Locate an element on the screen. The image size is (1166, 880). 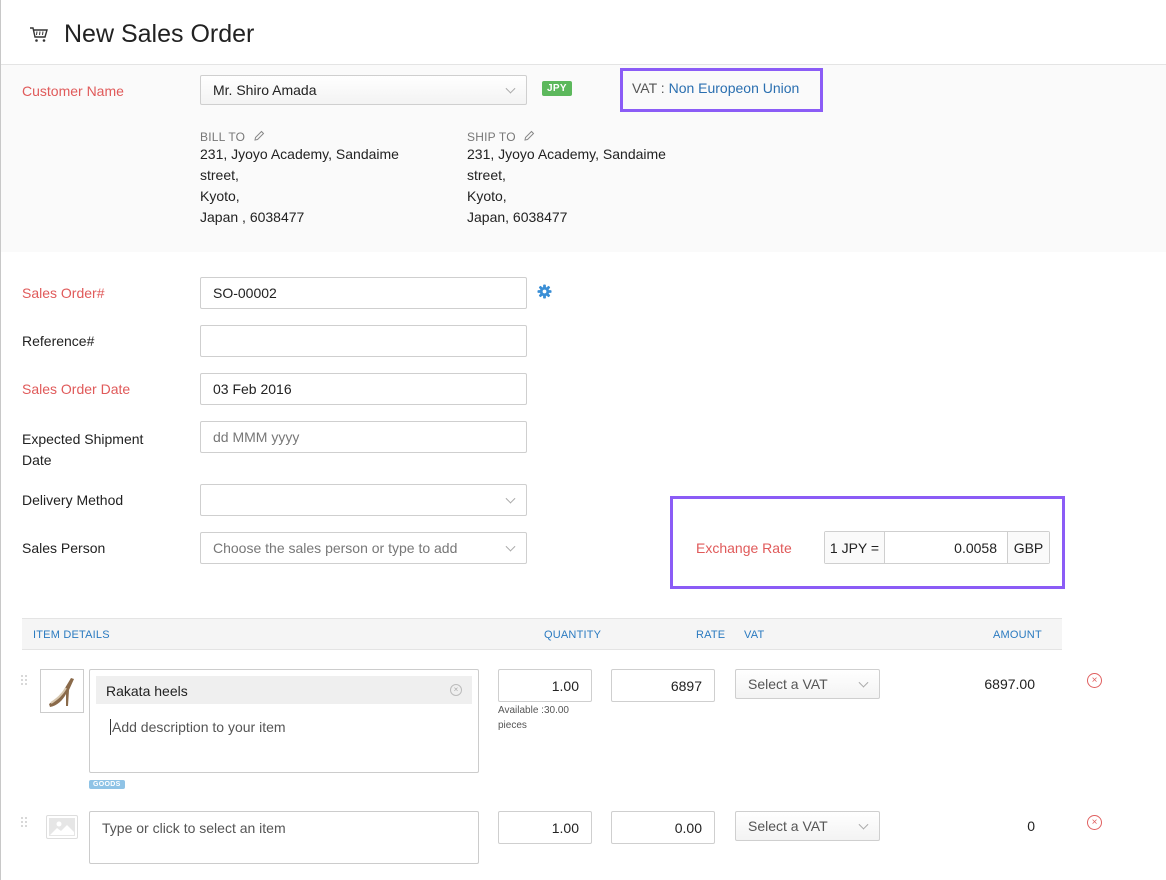
clear-item-icon: × is located at coordinates (456, 690).